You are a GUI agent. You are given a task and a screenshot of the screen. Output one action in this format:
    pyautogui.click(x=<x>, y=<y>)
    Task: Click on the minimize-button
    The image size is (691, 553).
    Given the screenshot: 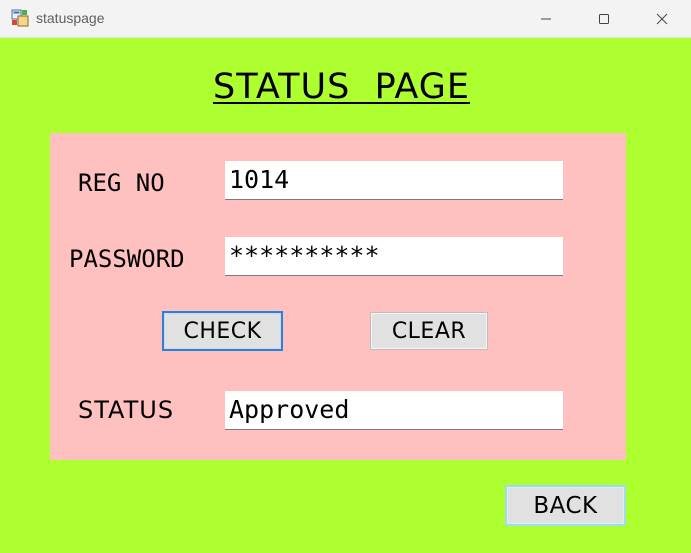 What is the action you would take?
    pyautogui.click(x=546, y=18)
    